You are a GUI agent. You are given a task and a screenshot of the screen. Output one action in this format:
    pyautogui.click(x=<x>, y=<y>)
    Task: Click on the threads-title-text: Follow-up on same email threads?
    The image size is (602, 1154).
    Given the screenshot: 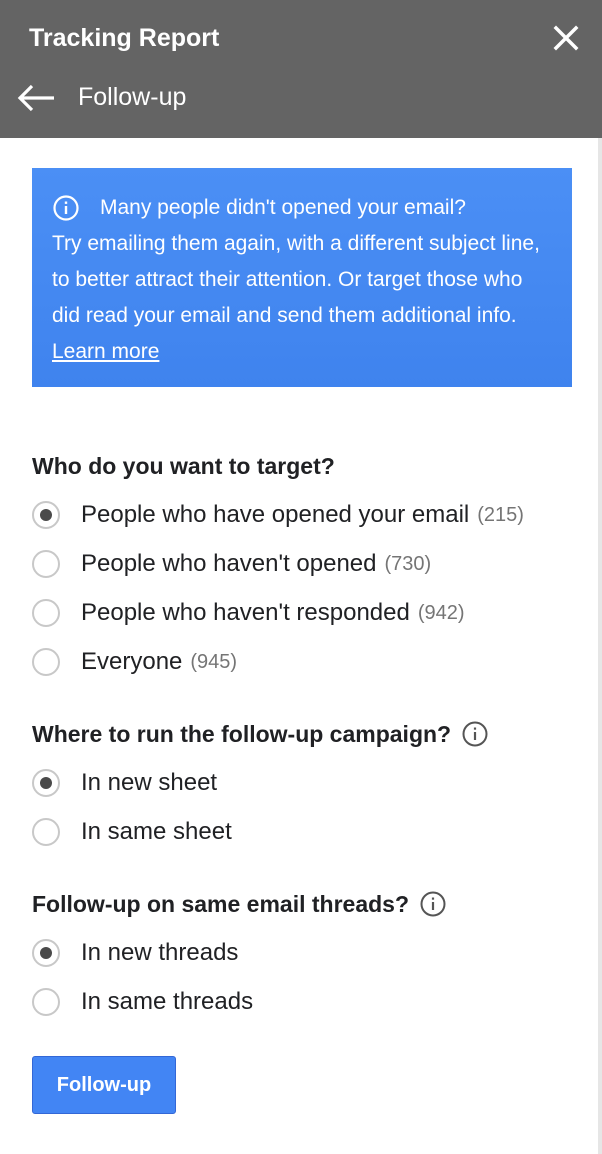 What is the action you would take?
    pyautogui.click(x=221, y=904)
    